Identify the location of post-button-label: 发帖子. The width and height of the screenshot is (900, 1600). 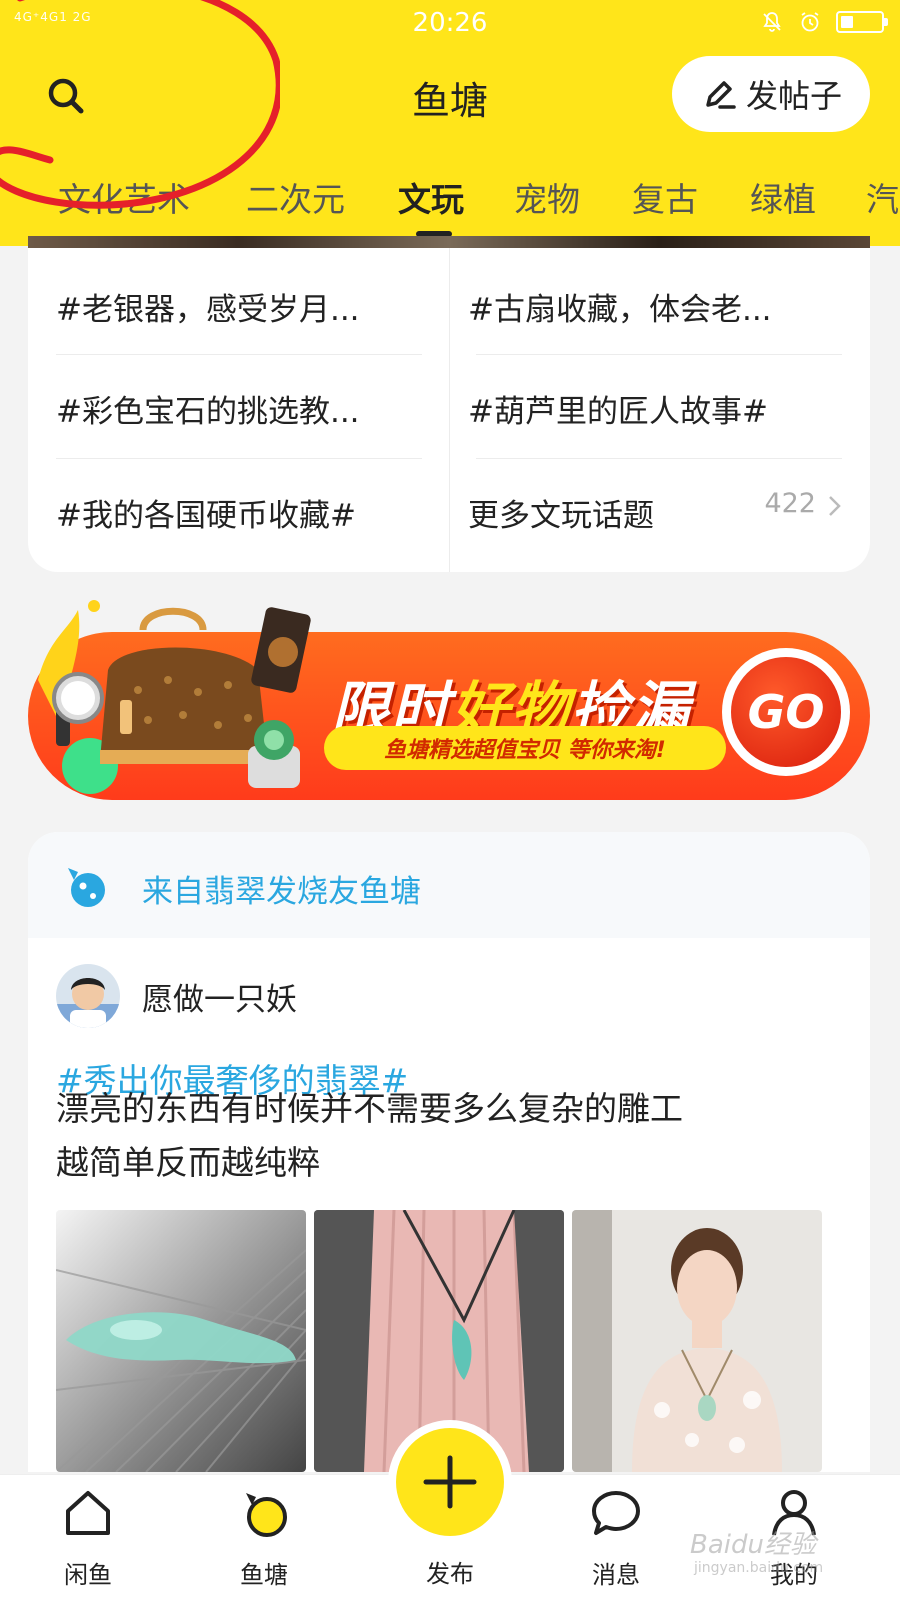
(793, 96).